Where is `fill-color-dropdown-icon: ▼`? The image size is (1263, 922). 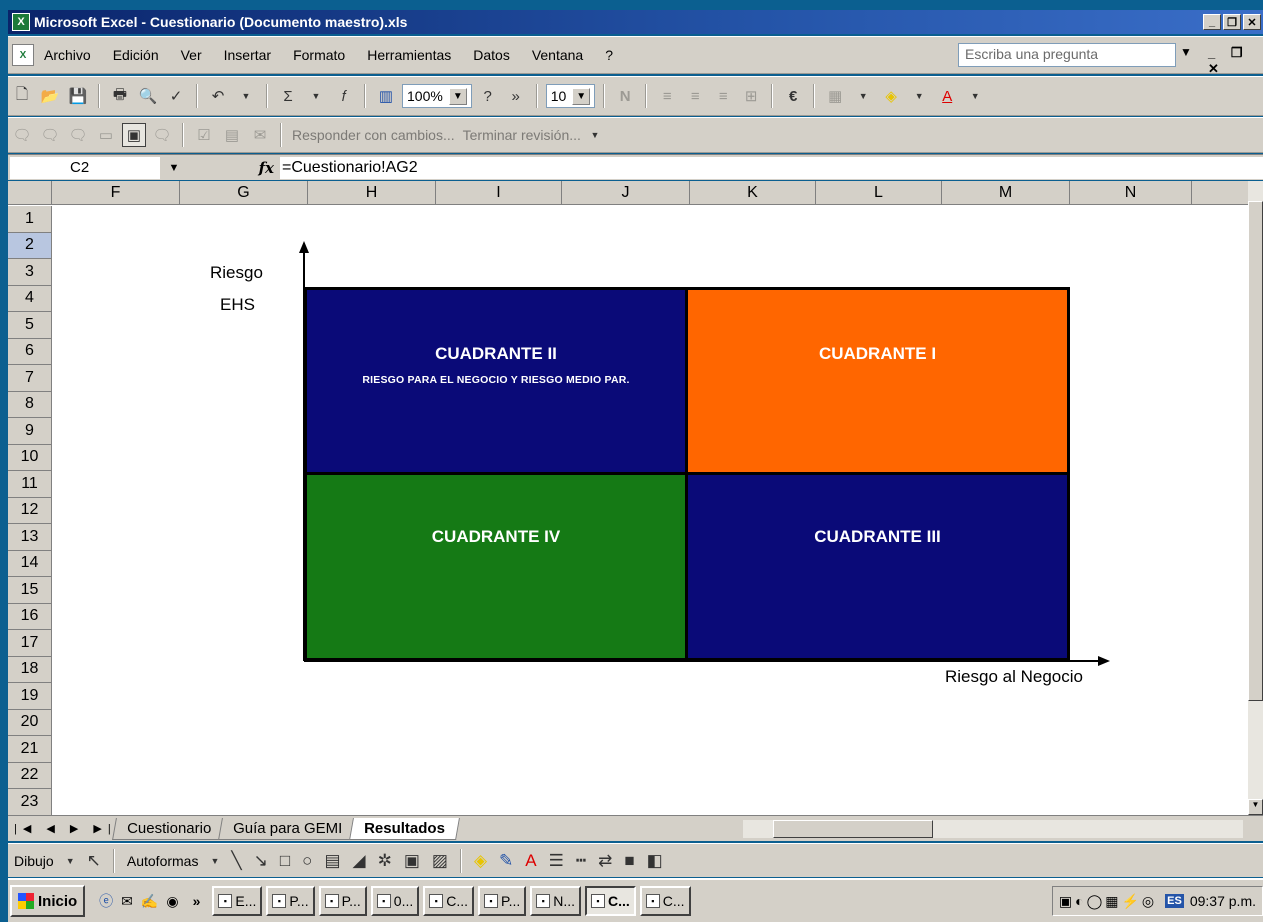 fill-color-dropdown-icon: ▼ is located at coordinates (919, 96).